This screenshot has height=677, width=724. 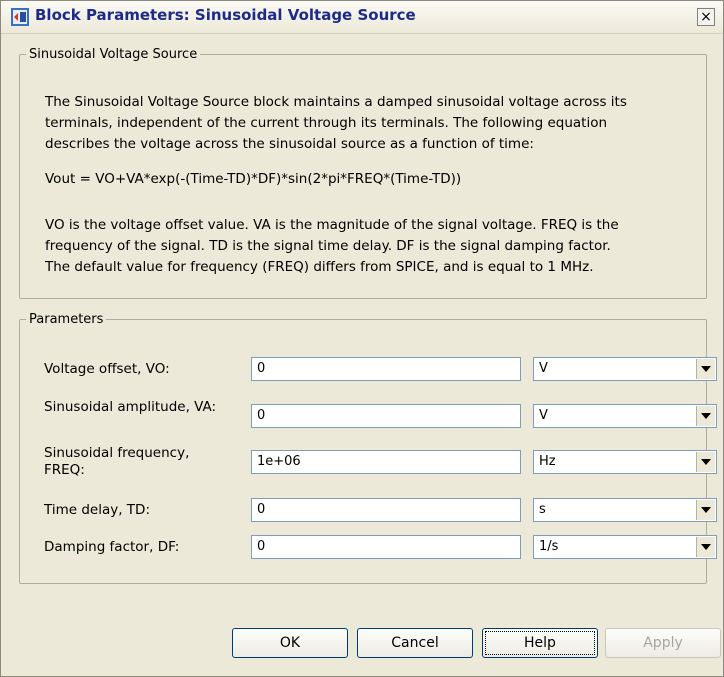 What do you see at coordinates (117, 461) in the screenshot?
I see `sinusoidal-frequency-label: Sinusoidal frequency, FREQ:` at bounding box center [117, 461].